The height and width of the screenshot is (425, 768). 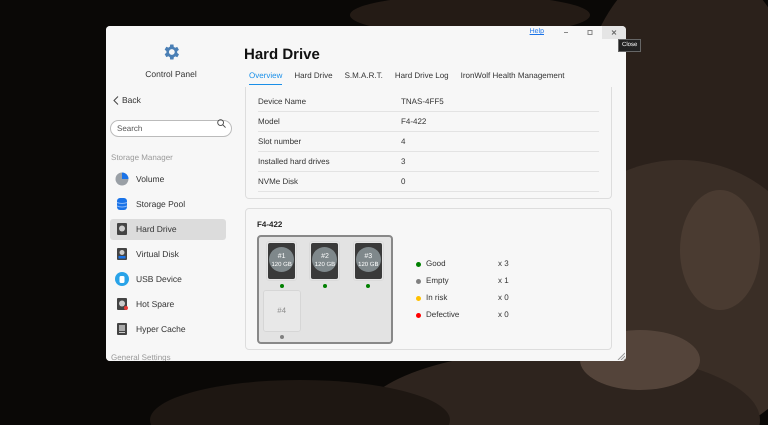 I want to click on sidebar-item: Hyper Cache, so click(x=168, y=329).